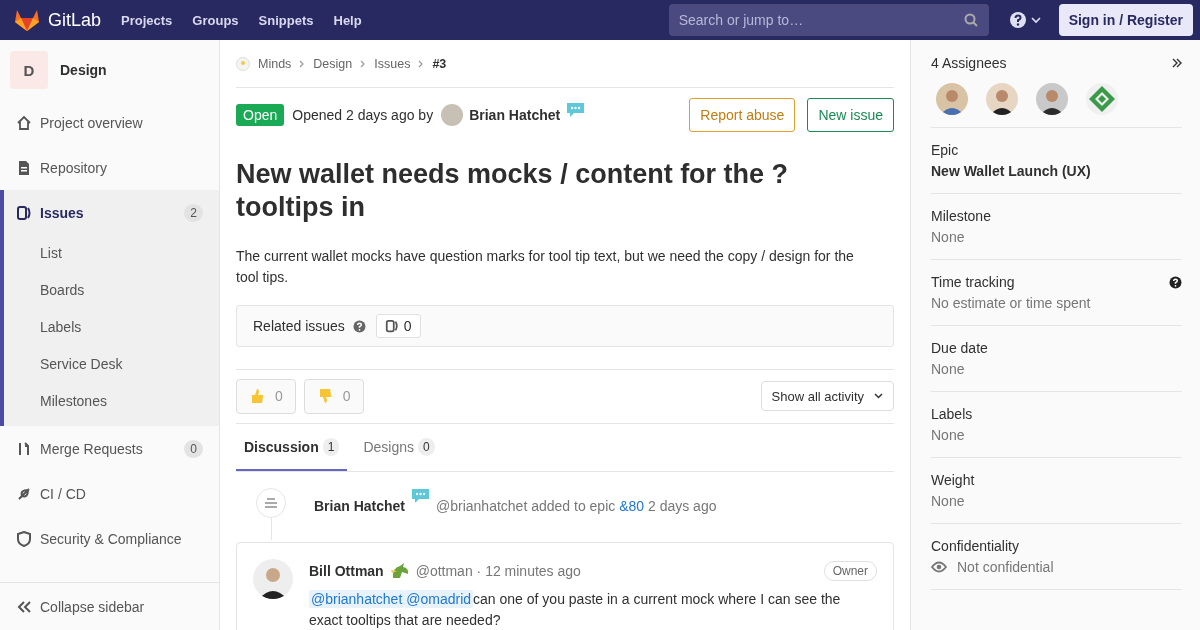 This screenshot has width=1200, height=630. Describe the element at coordinates (439, 599) in the screenshot. I see `mention-link: @omadrid` at that location.